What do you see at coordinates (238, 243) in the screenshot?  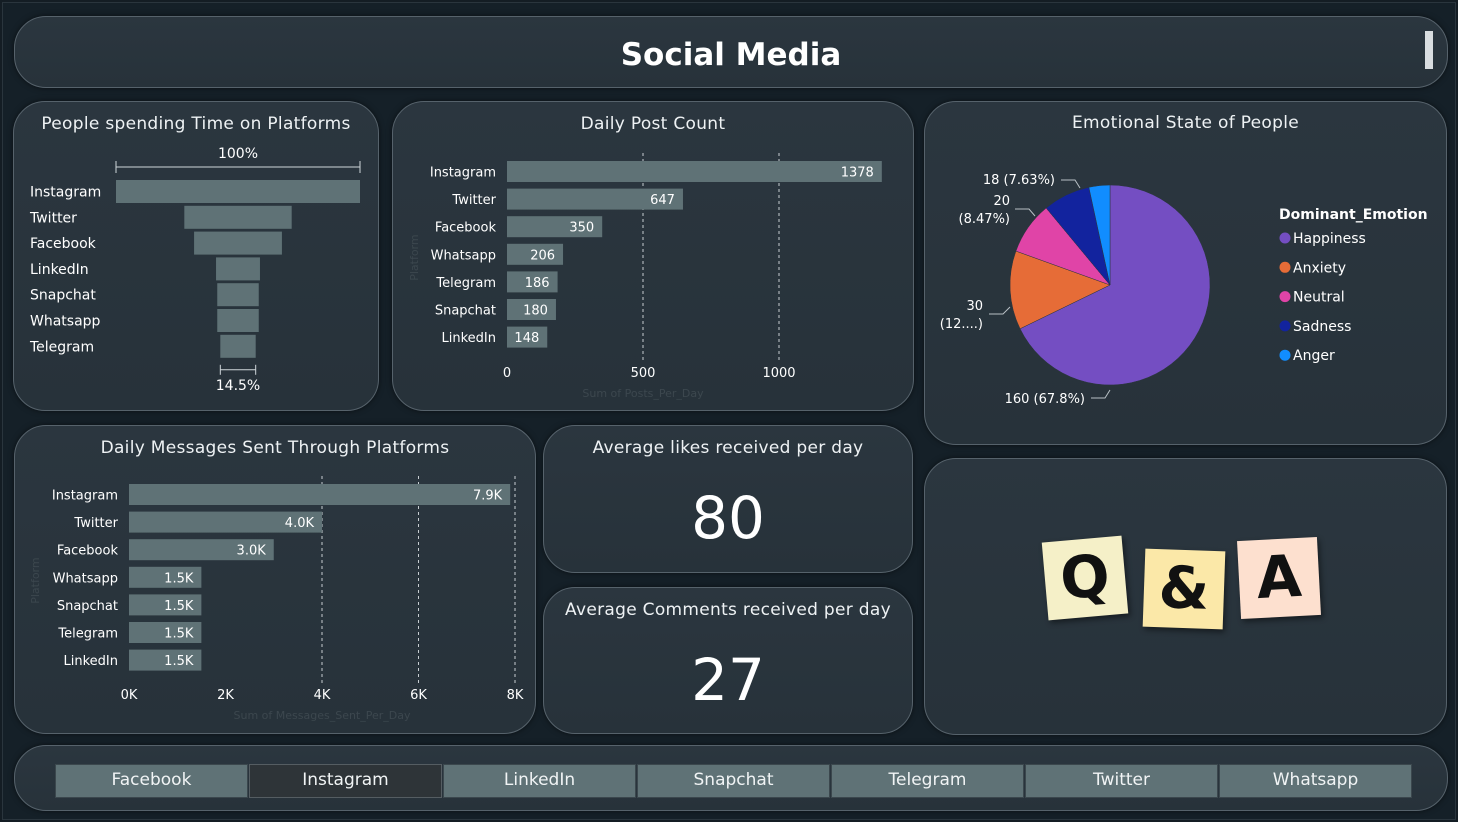 I see `funnel-bar-facebook` at bounding box center [238, 243].